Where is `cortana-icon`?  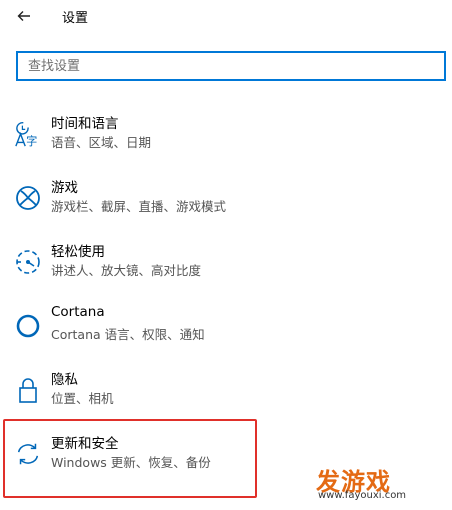
cortana-icon is located at coordinates (28, 326).